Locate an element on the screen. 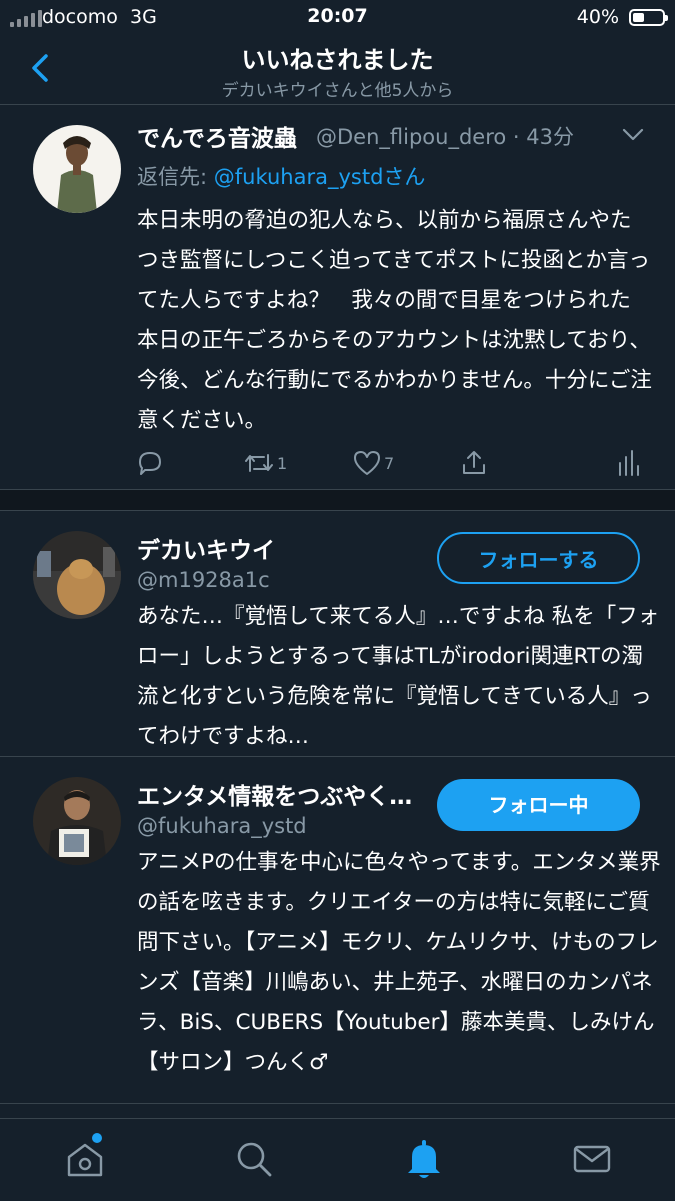 The width and height of the screenshot is (675, 1201). page-header: いいねされました デカいキウイさんと他5人から is located at coordinates (337, 70).